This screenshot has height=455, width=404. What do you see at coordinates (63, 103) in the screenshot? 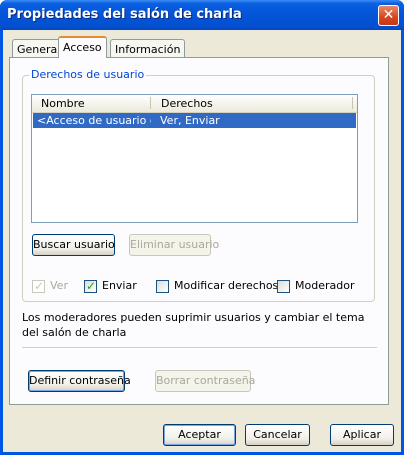
I see `column-header-nombre: Nombre` at bounding box center [63, 103].